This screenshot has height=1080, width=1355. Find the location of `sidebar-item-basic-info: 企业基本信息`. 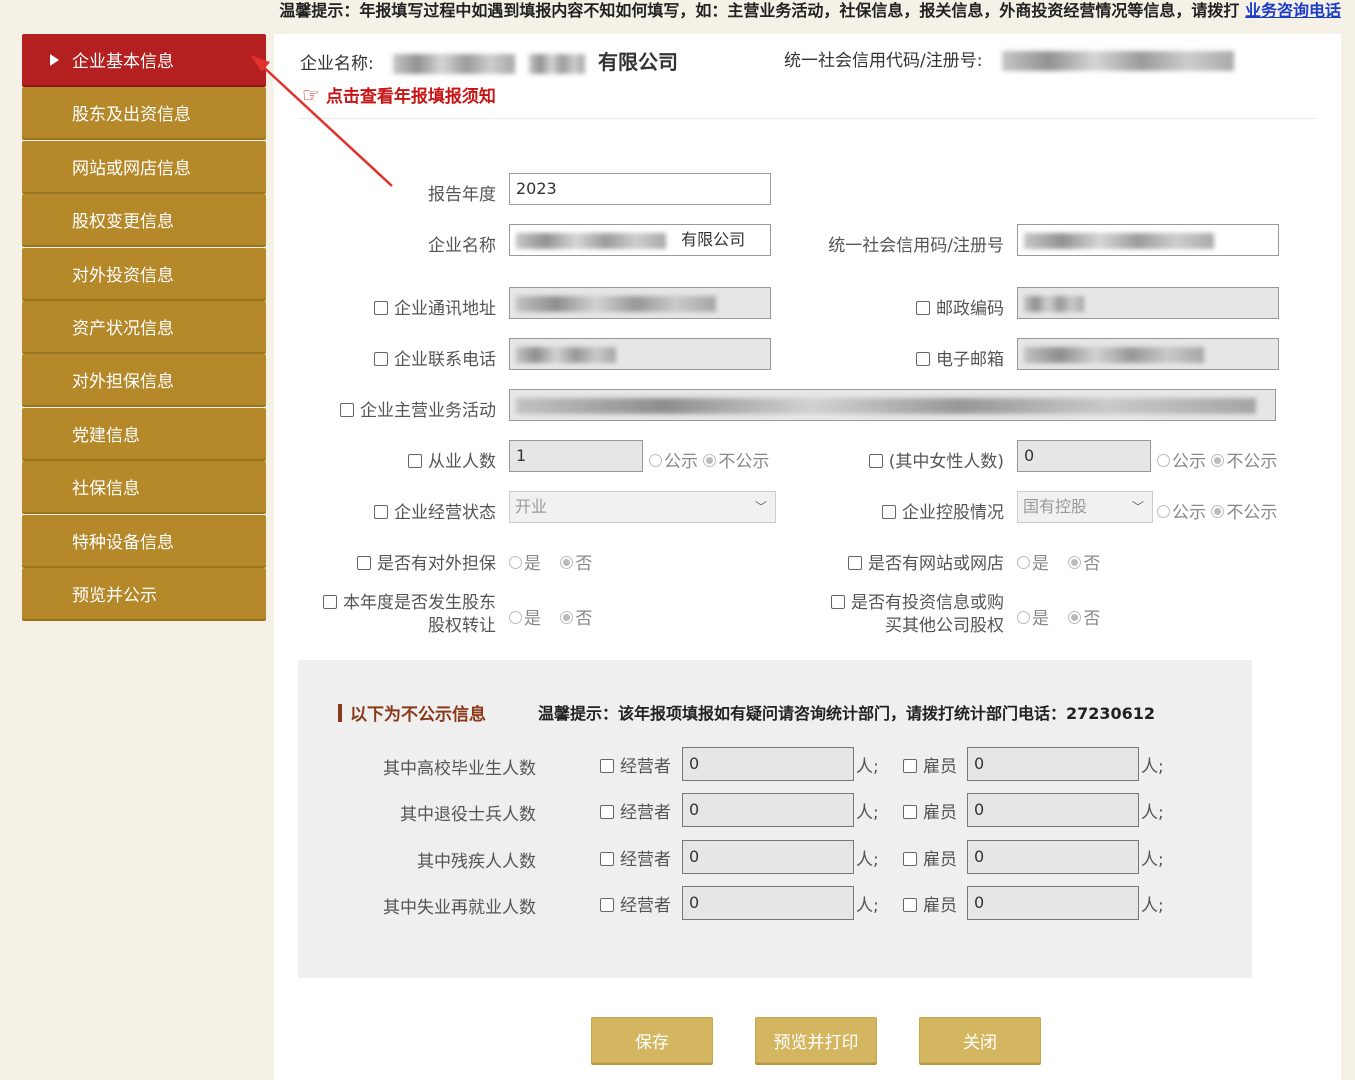

sidebar-item-basic-info: 企业基本信息 is located at coordinates (144, 59).